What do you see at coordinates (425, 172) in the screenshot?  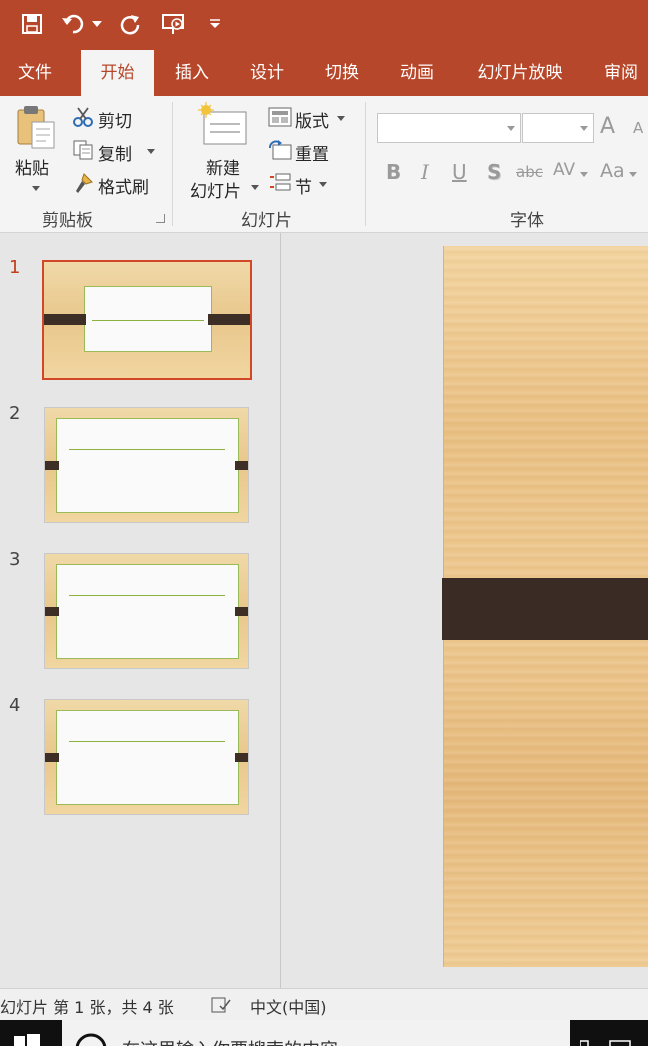 I see `italic-button: I` at bounding box center [425, 172].